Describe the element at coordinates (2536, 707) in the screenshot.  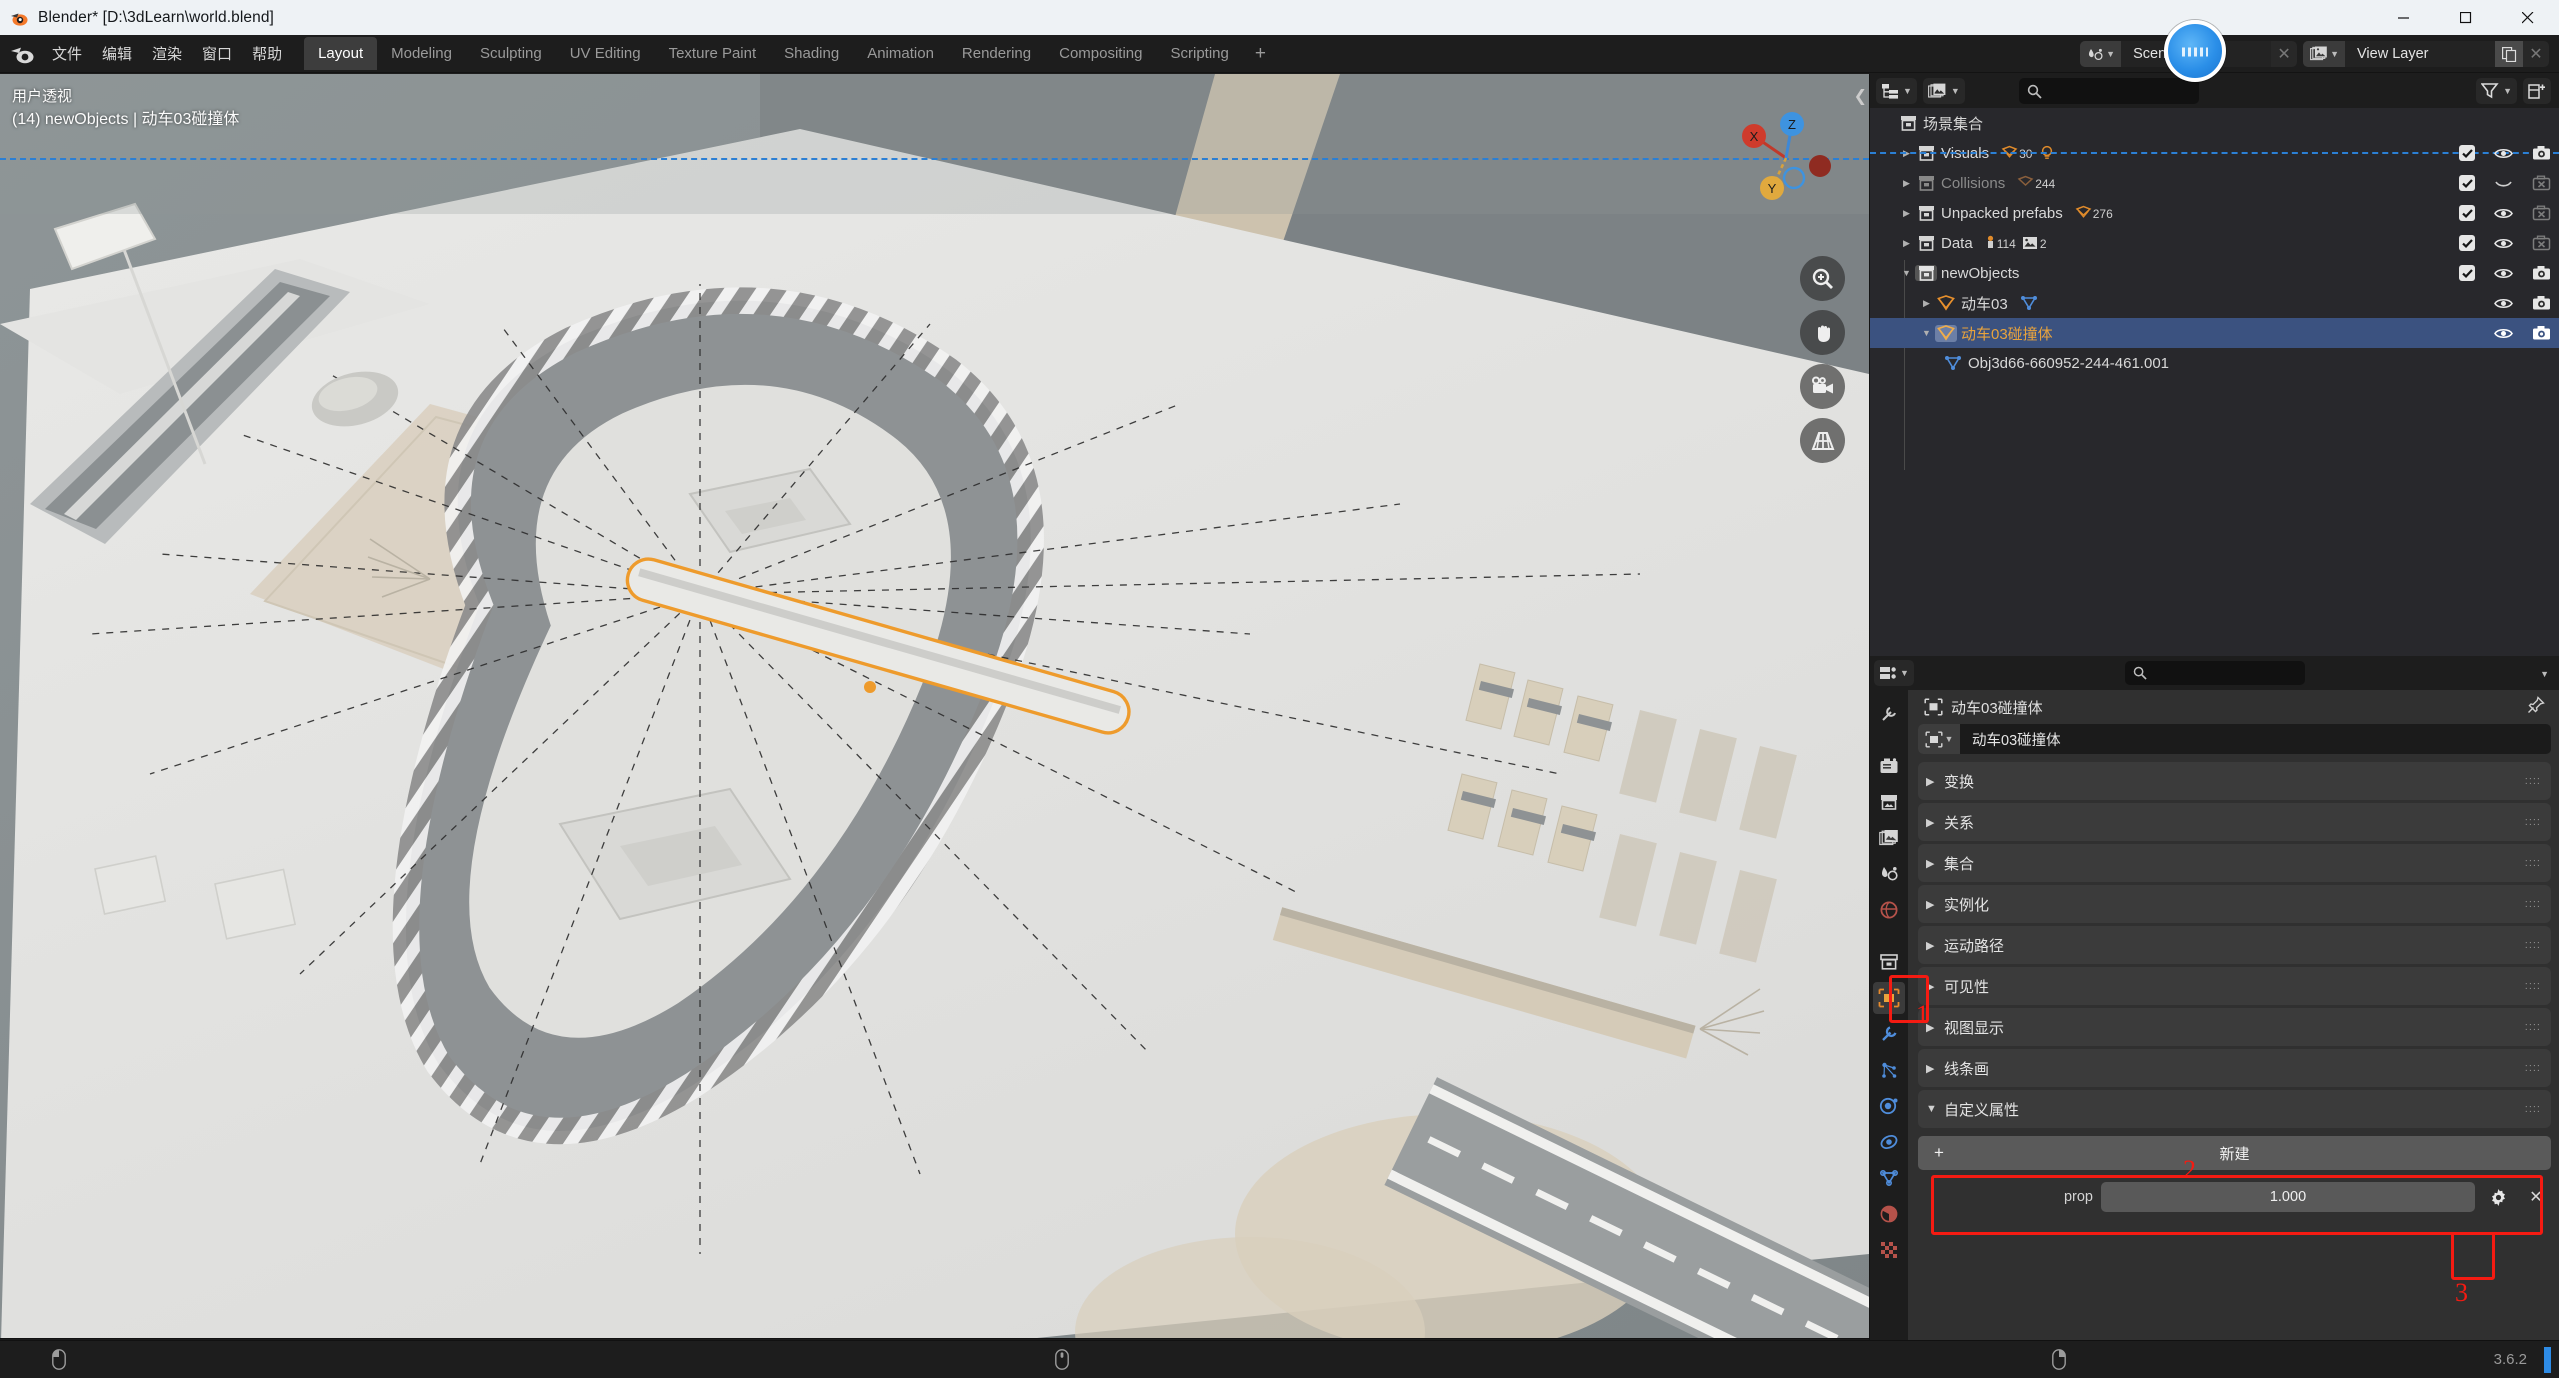
I see `pin-icon` at that location.